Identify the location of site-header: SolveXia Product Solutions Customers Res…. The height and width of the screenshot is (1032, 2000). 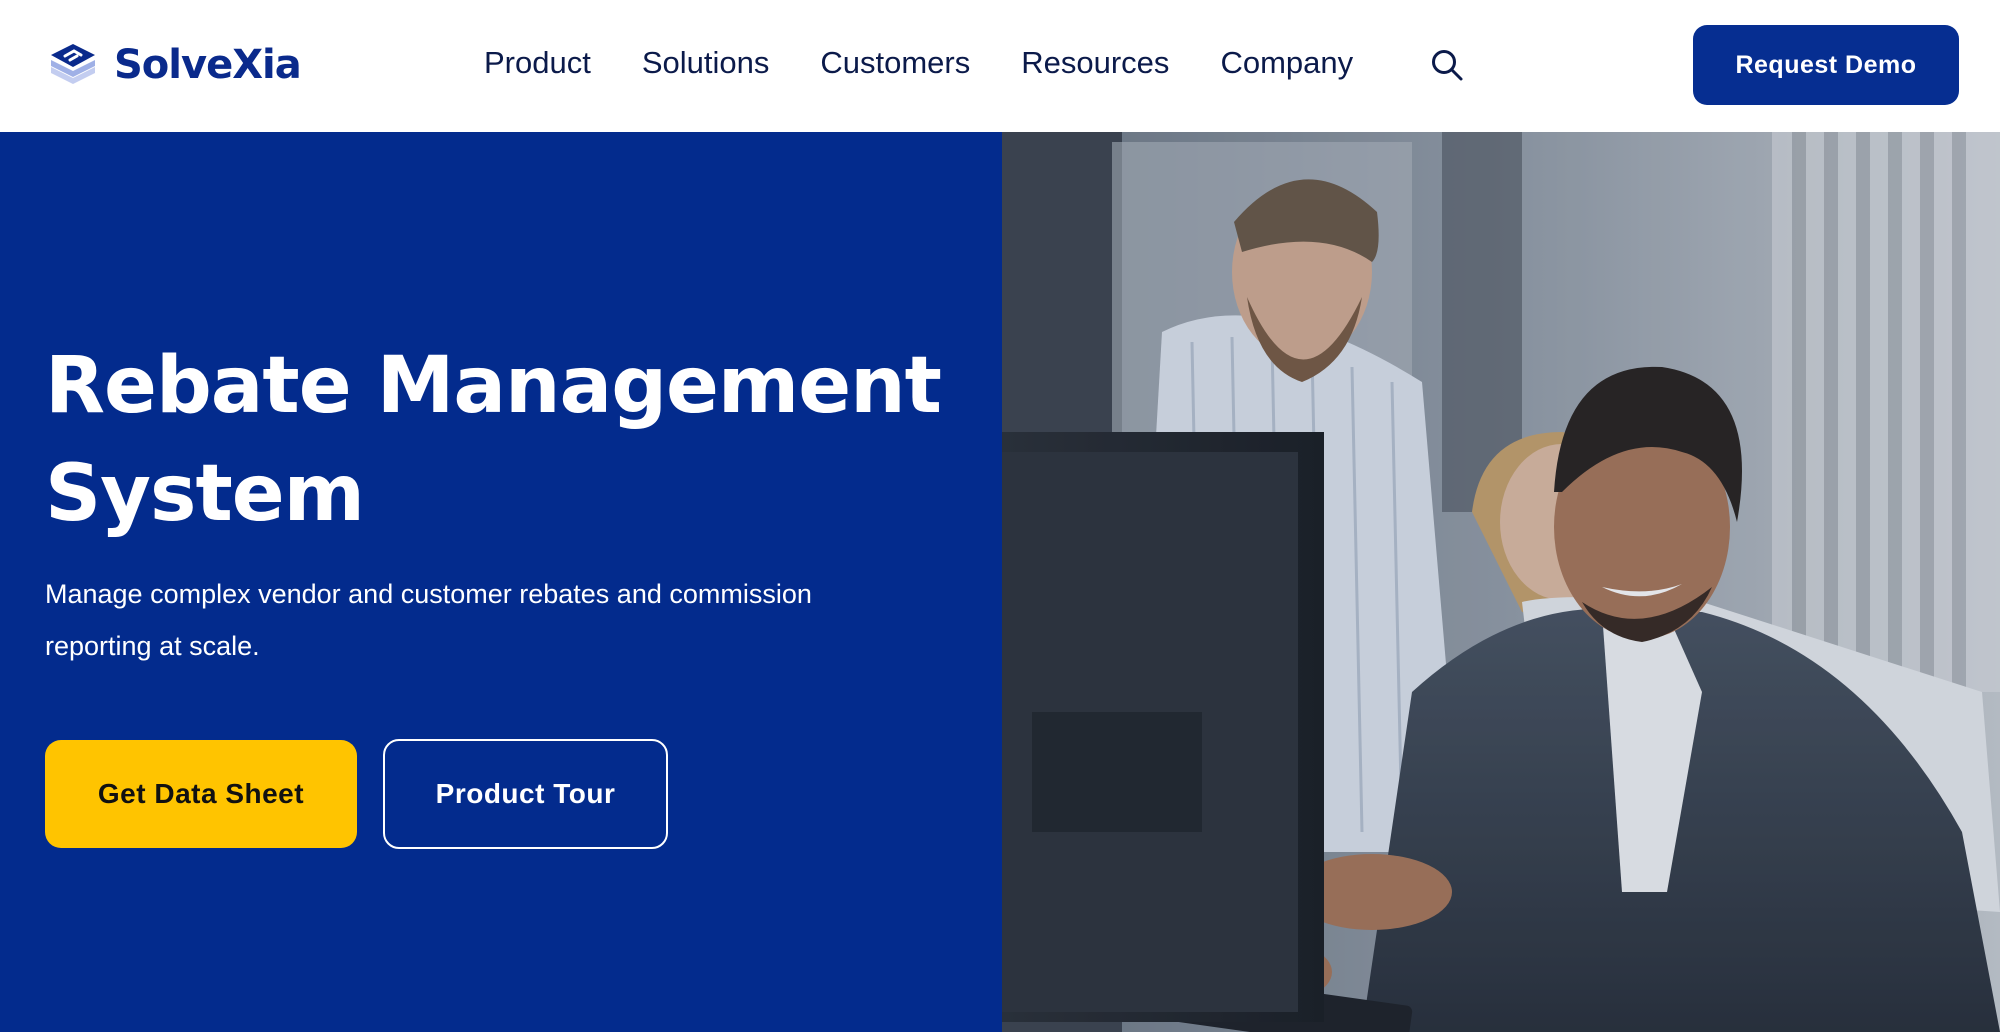
(1000, 66).